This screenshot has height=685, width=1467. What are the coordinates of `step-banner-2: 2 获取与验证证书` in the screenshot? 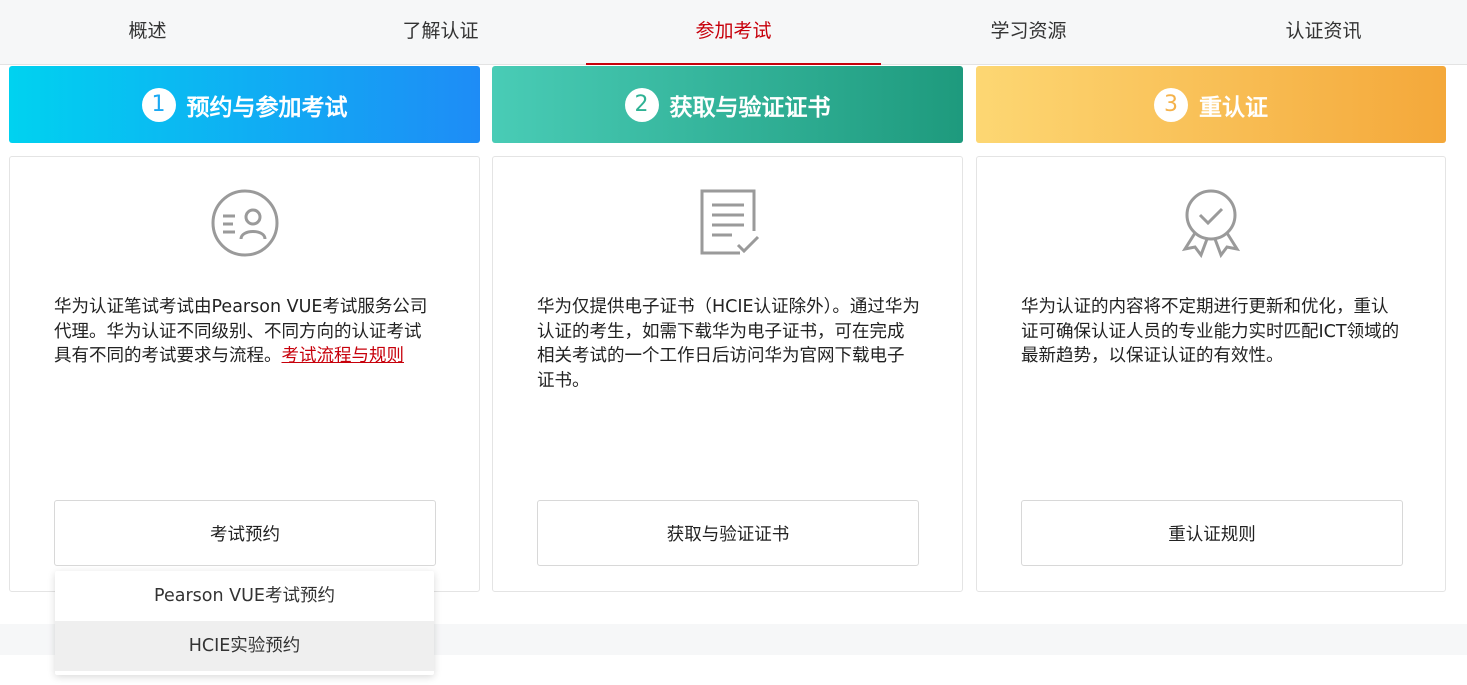 It's located at (727, 104).